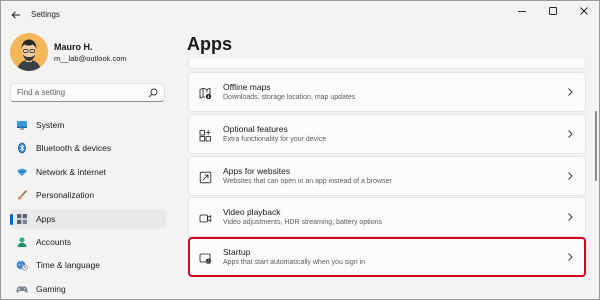 Image resolution: width=600 pixels, height=300 pixels. I want to click on startup-icon, so click(205, 258).